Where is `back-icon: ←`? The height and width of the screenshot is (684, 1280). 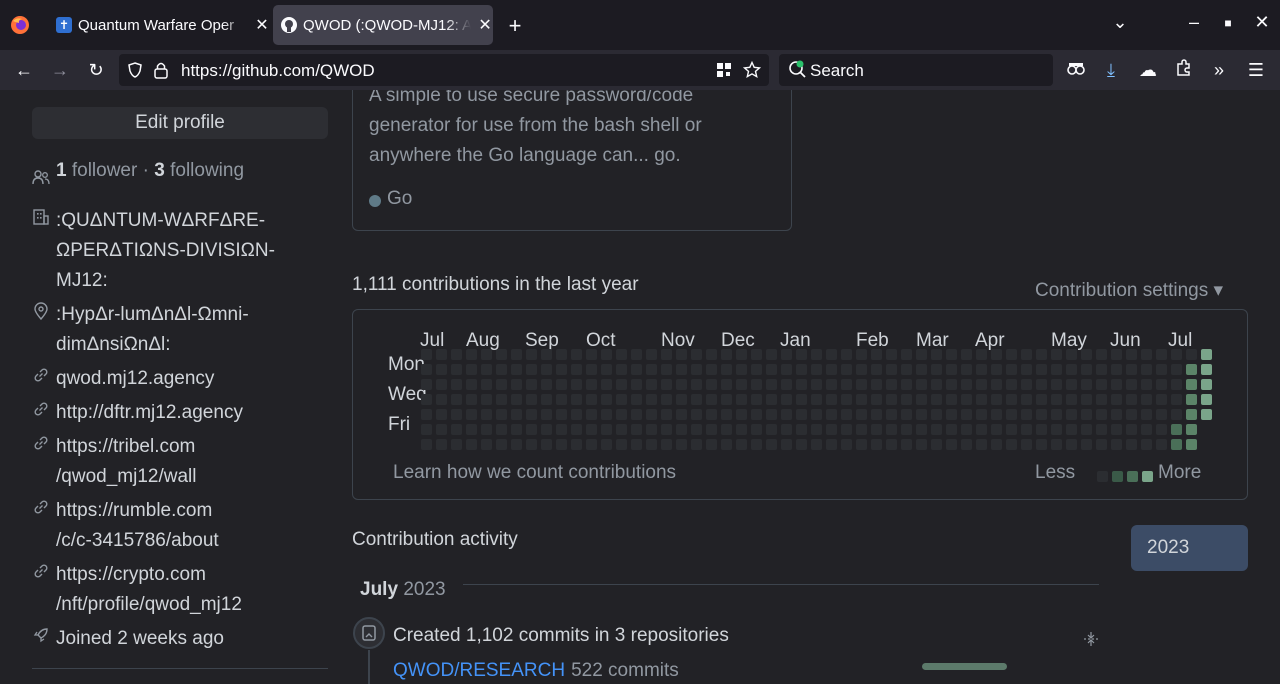
back-icon: ← is located at coordinates (24, 70).